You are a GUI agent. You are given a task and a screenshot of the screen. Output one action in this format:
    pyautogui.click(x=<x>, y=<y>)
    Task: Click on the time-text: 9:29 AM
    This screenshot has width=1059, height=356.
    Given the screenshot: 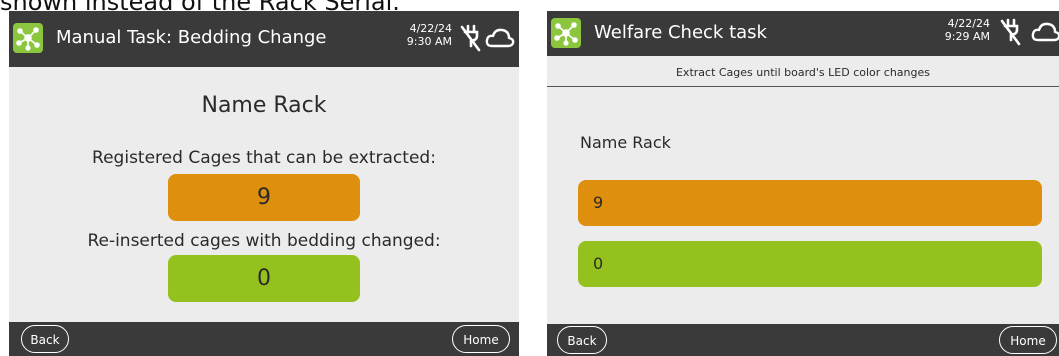 What is the action you would take?
    pyautogui.click(x=967, y=36)
    